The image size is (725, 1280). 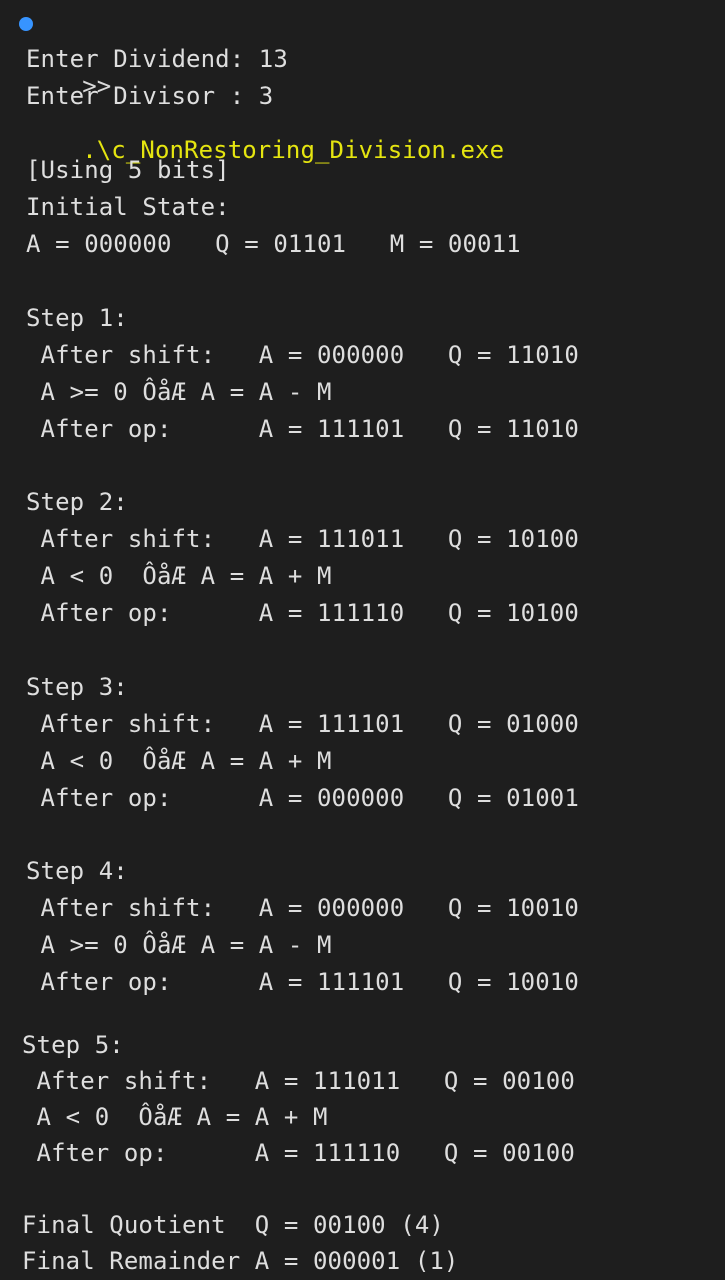 What do you see at coordinates (240, 1261) in the screenshot?
I see `final-remainder-line: Final Remainder A = 000001 (1)` at bounding box center [240, 1261].